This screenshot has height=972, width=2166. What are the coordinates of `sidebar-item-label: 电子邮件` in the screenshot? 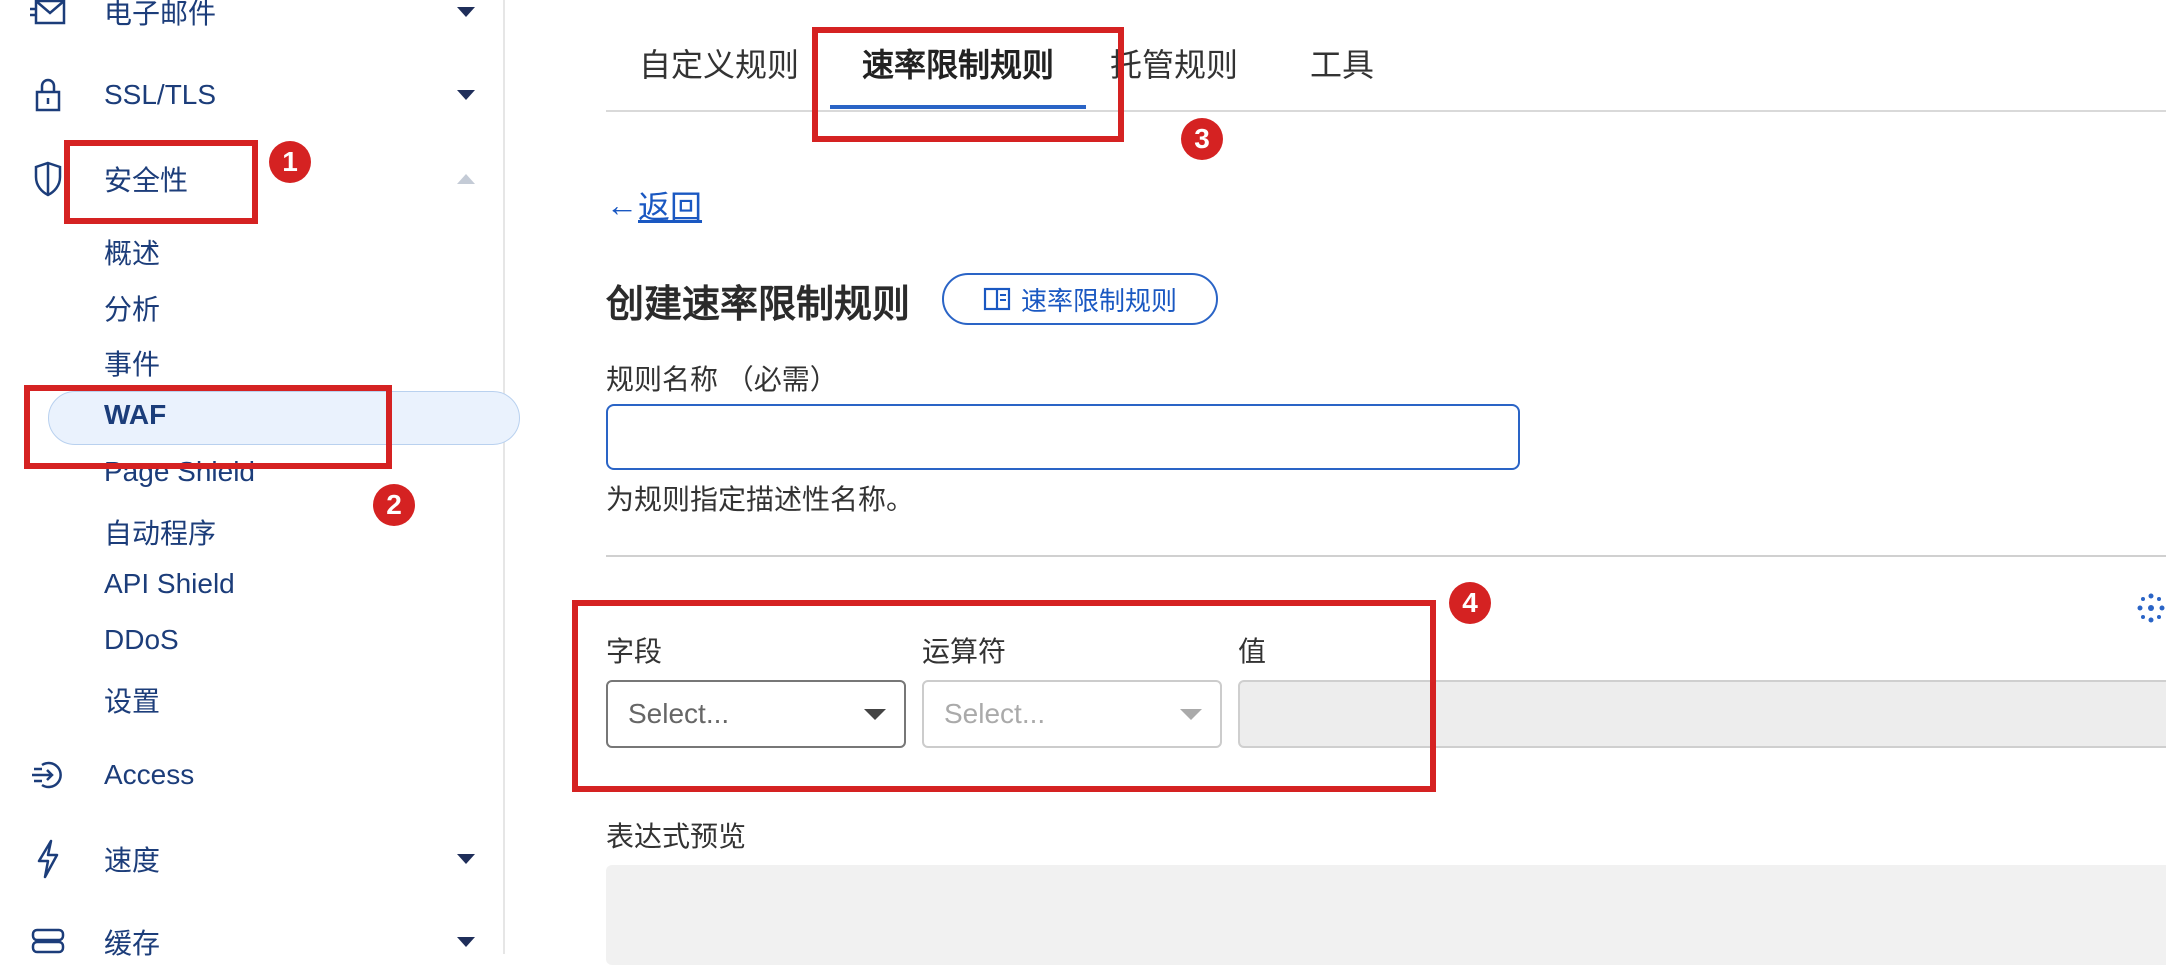 It's located at (160, 14).